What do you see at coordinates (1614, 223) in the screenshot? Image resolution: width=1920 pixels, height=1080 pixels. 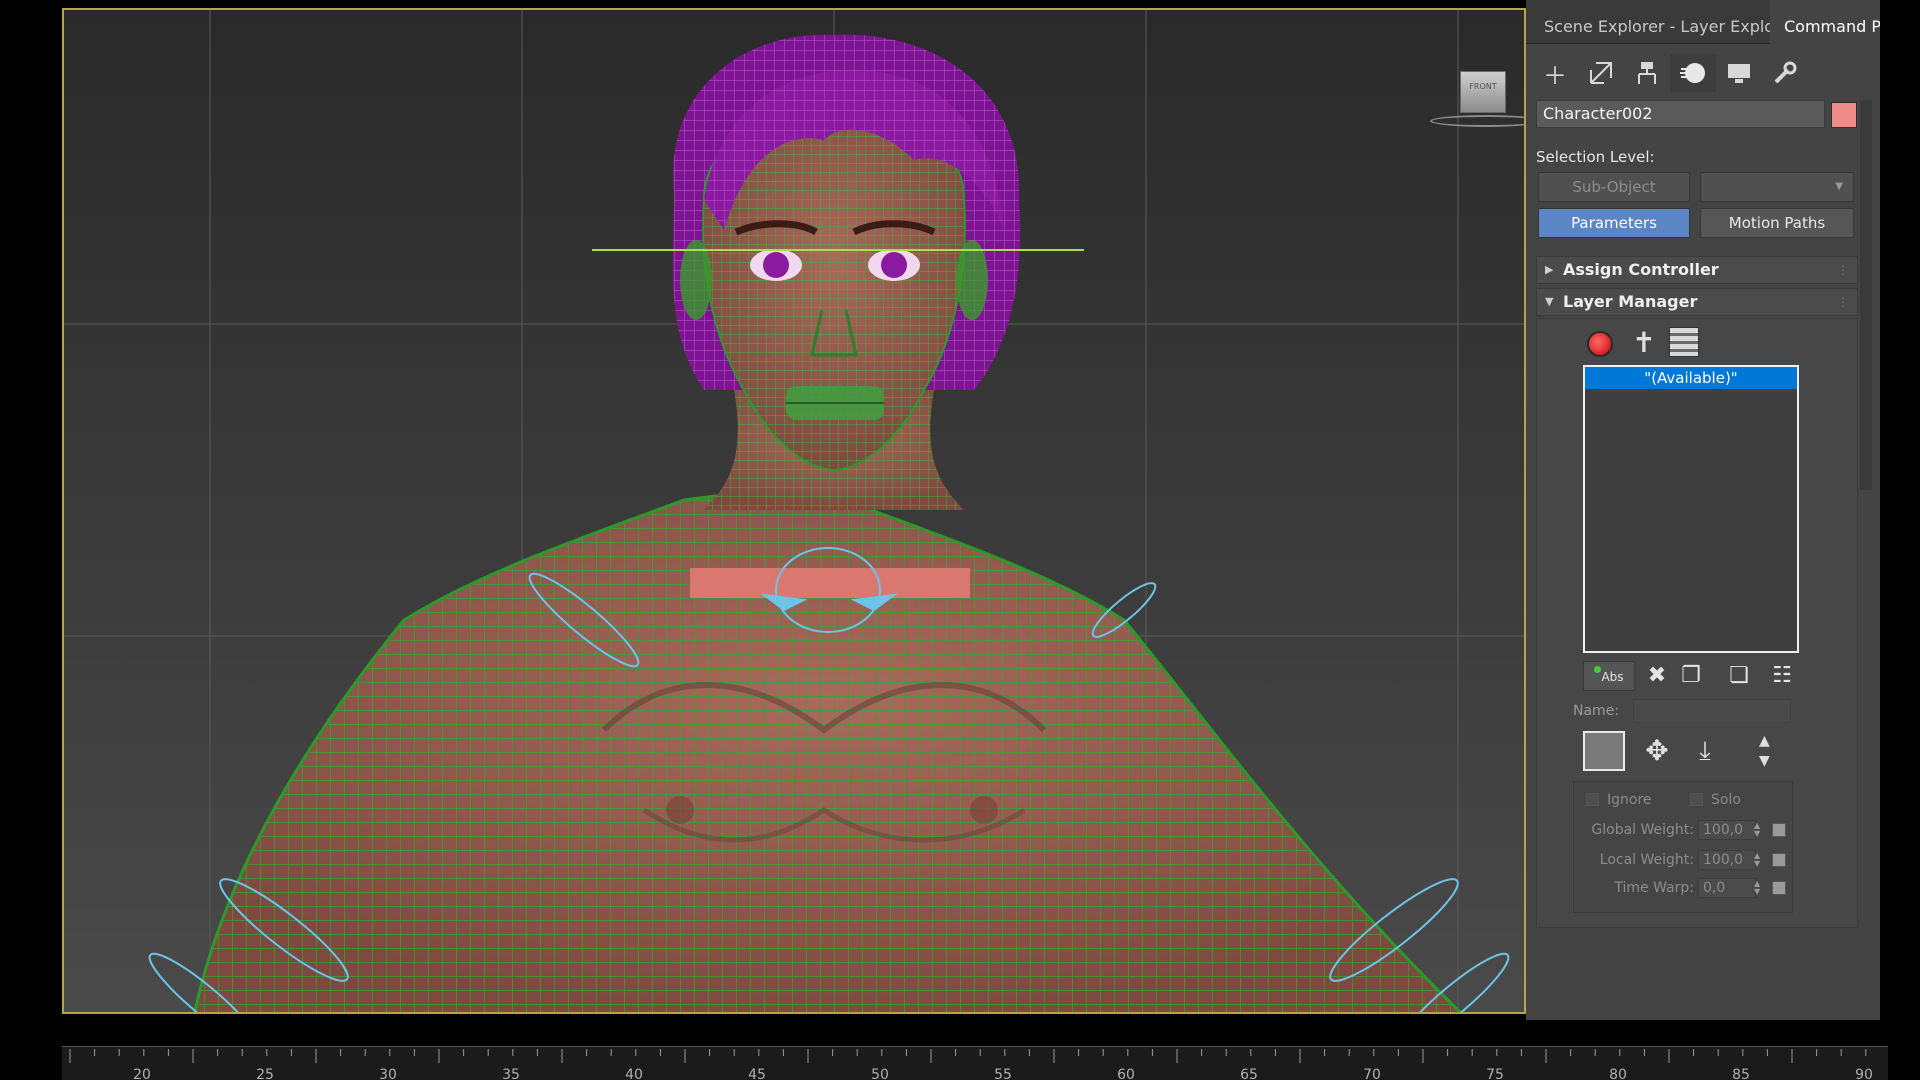 I see `parameters-button: Parameters` at bounding box center [1614, 223].